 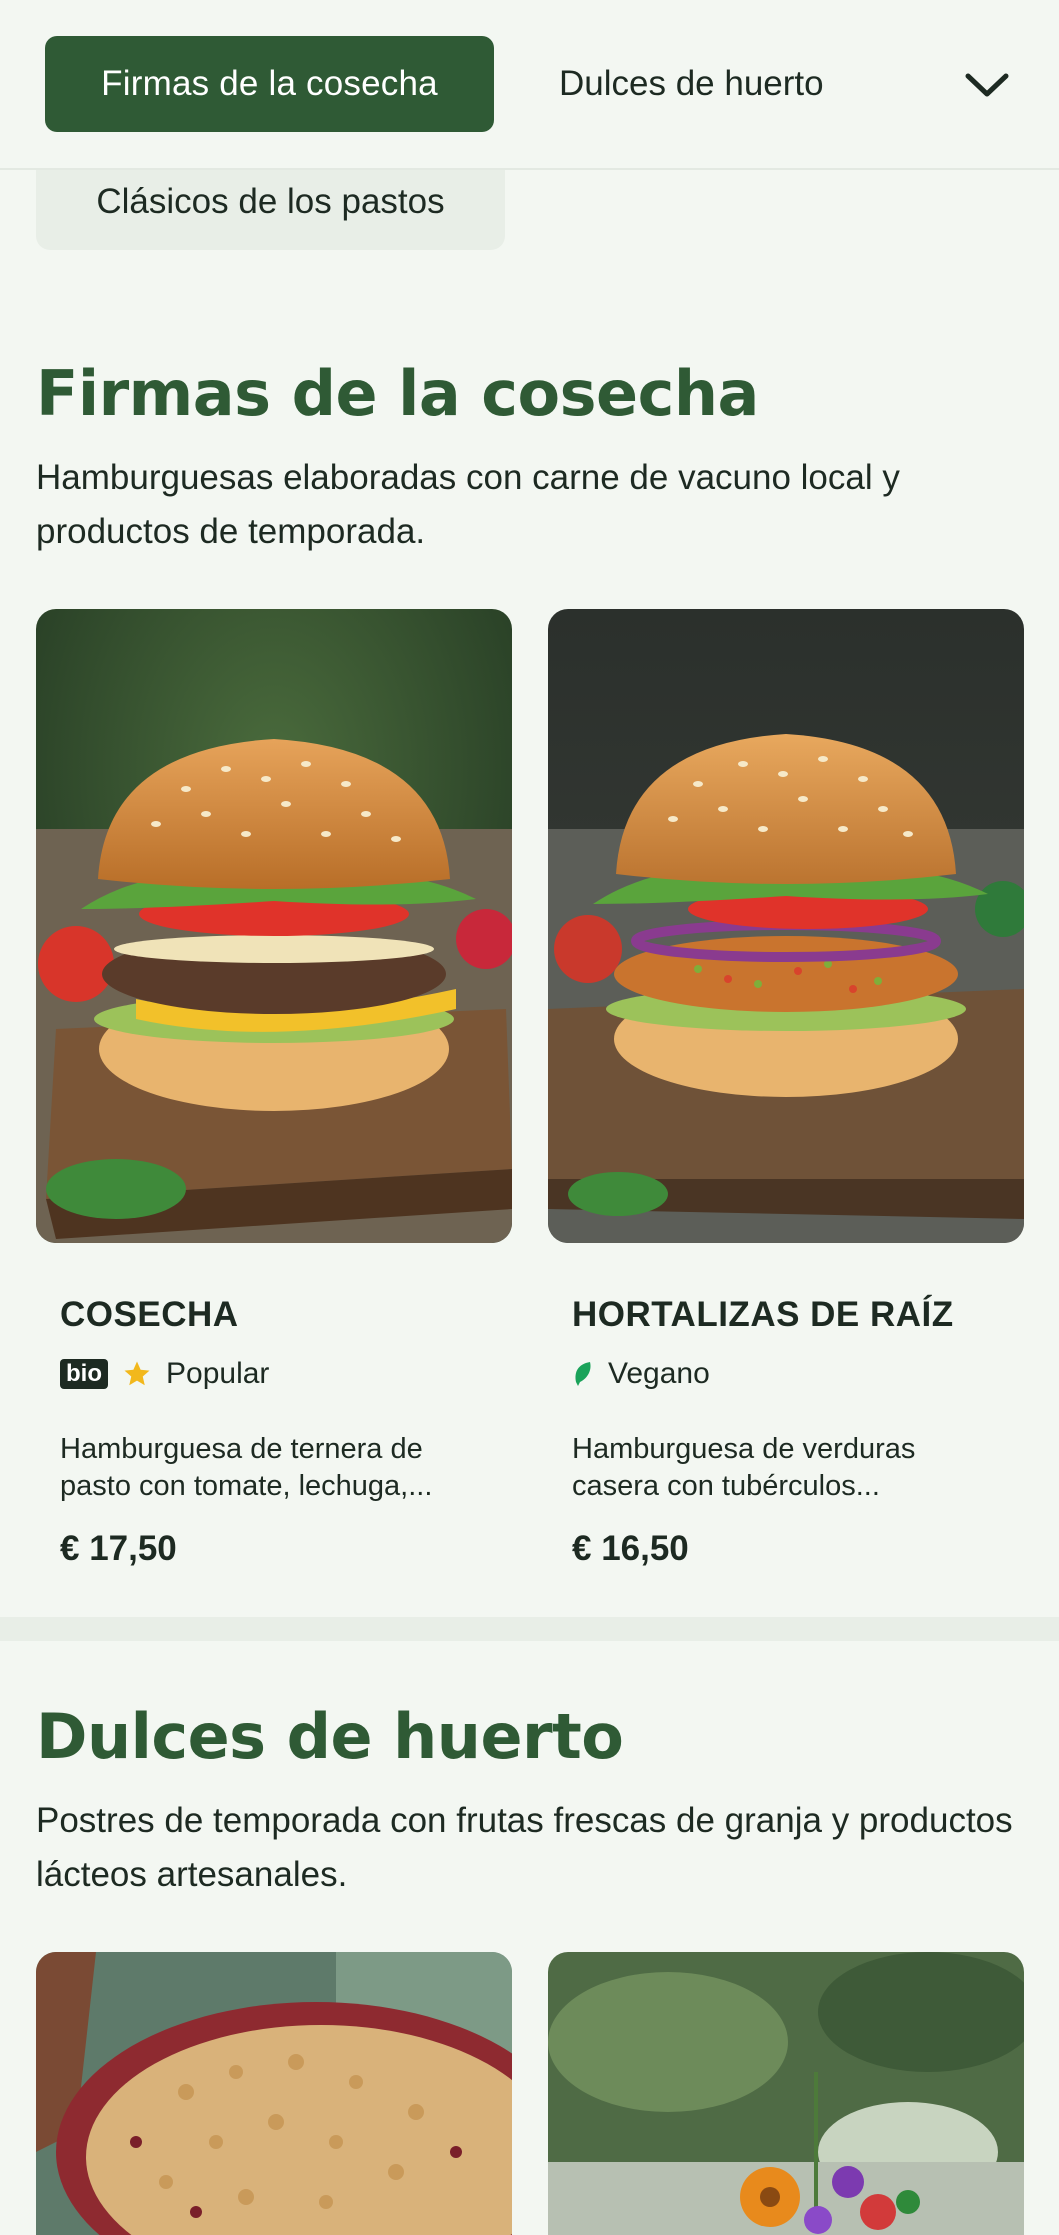 What do you see at coordinates (274, 926) in the screenshot?
I see `burger-photo` at bounding box center [274, 926].